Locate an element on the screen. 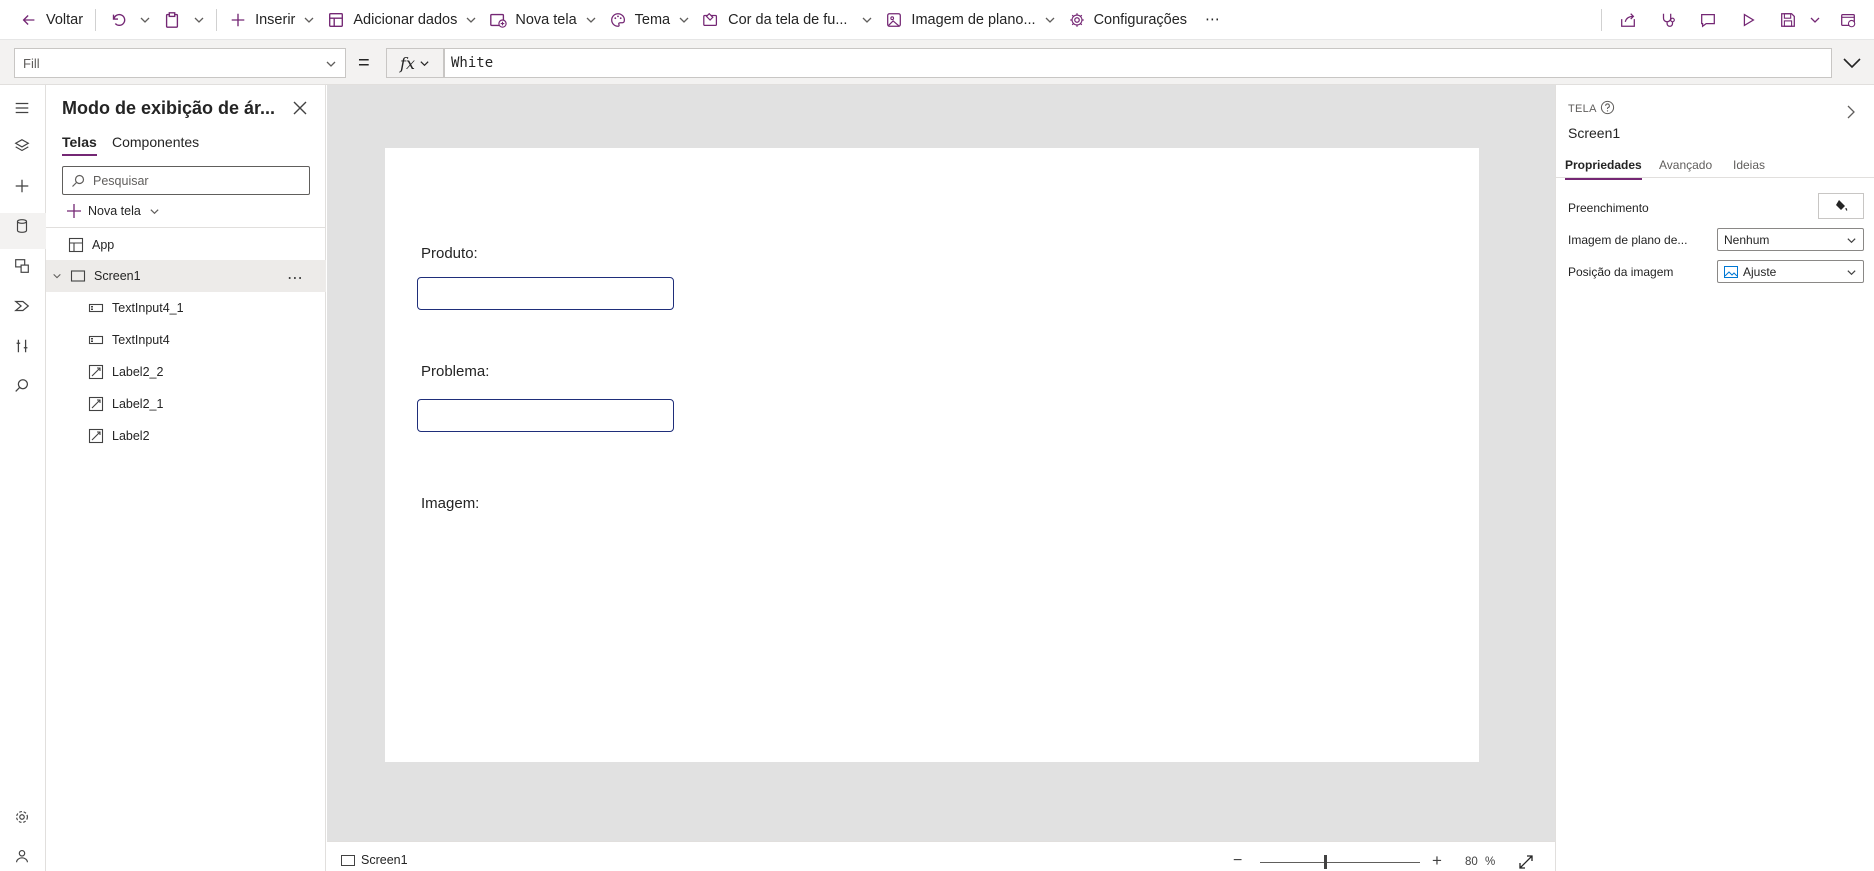 This screenshot has height=871, width=1874. save-dropdown is located at coordinates (1815, 20).